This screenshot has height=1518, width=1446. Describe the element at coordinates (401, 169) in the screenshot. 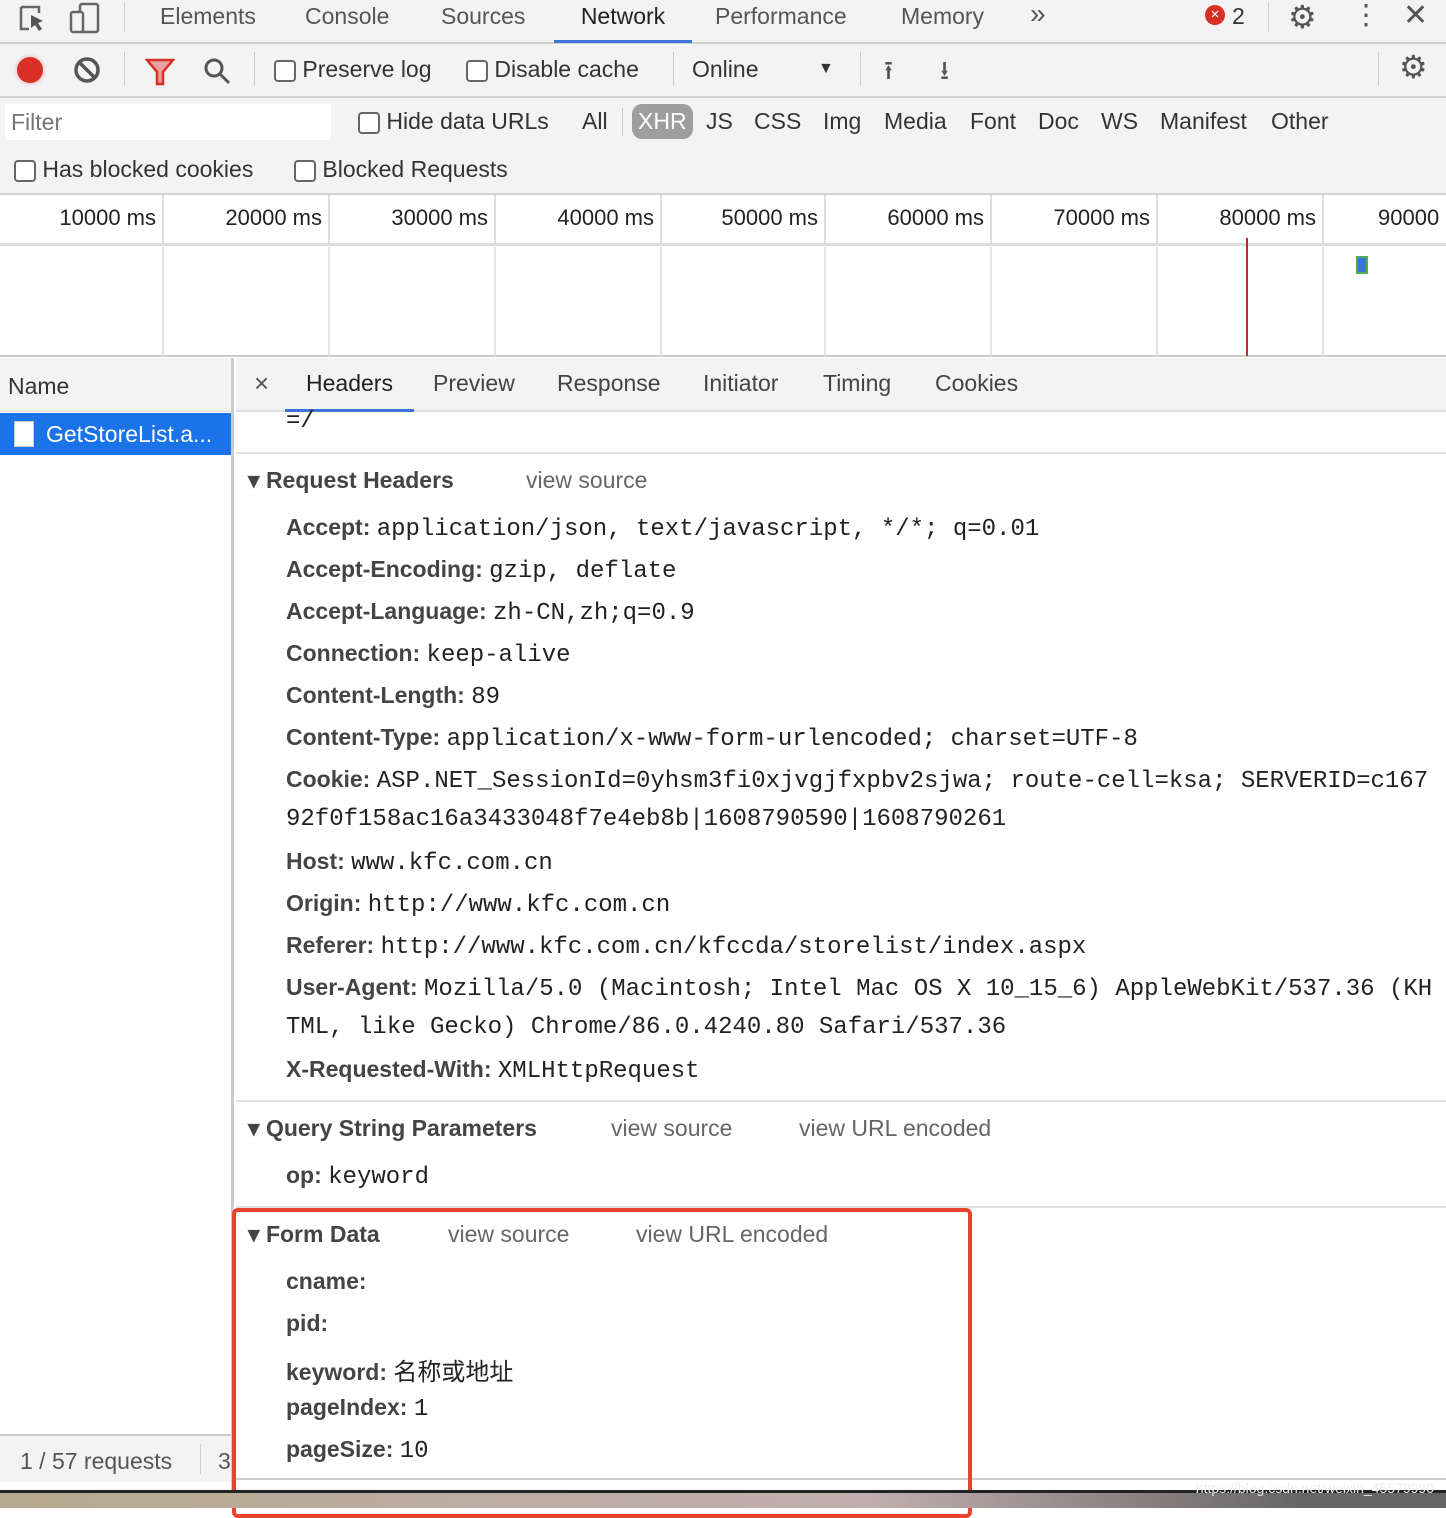

I see `blocked-requests-checkbox: Blocked Requests` at that location.